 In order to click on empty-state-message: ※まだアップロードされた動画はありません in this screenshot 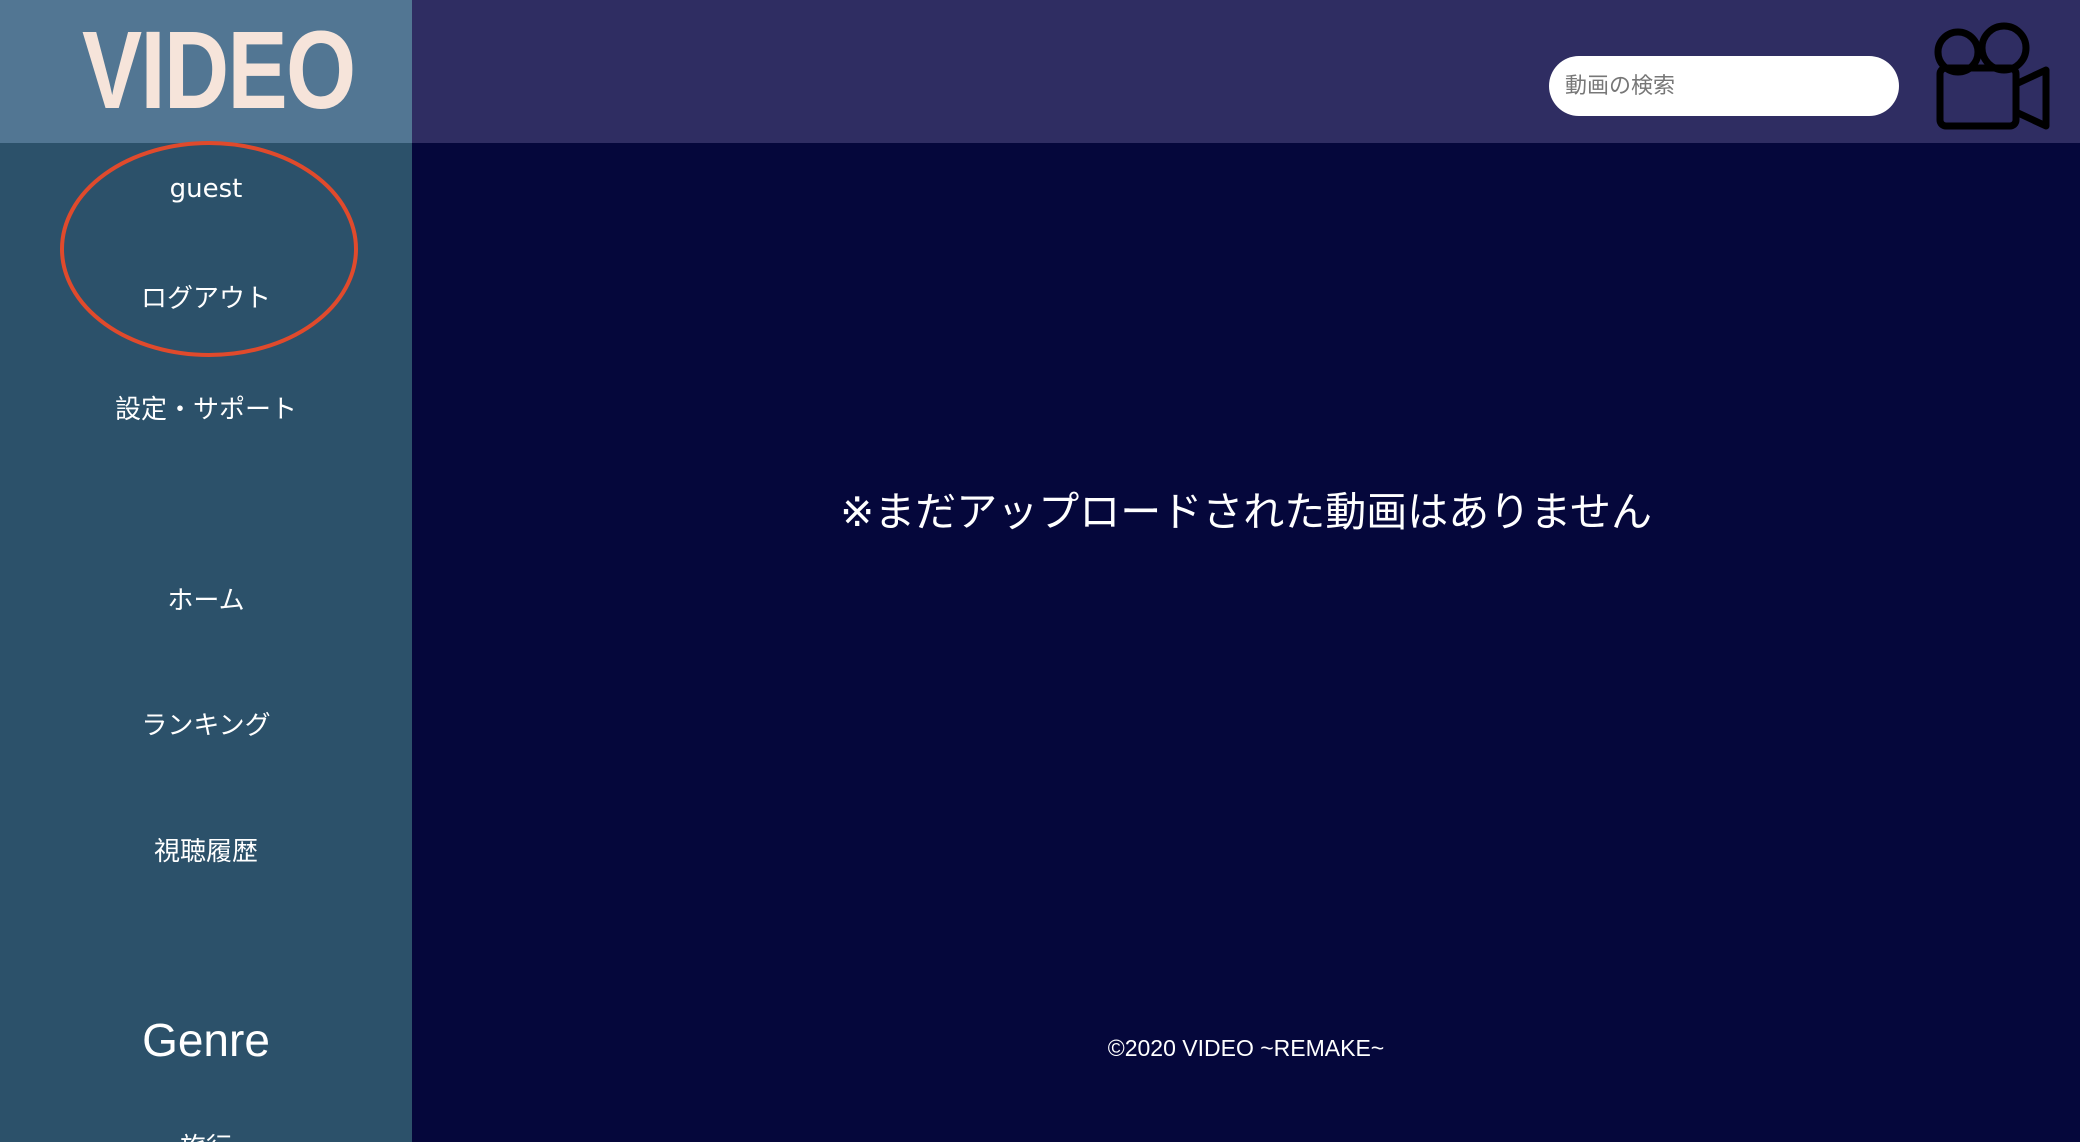, I will do `click(1246, 512)`.